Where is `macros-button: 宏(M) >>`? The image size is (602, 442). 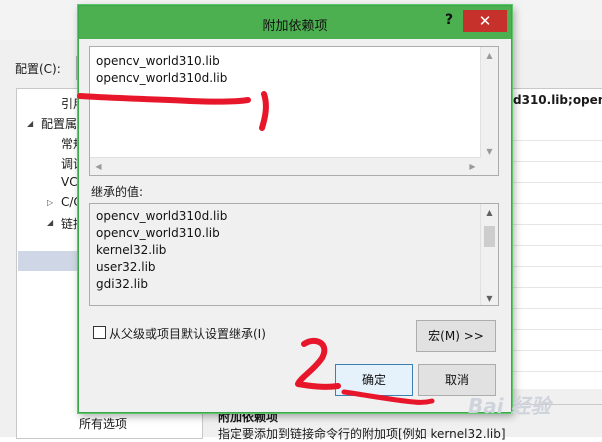
macros-button: 宏(M) >> is located at coordinates (456, 336).